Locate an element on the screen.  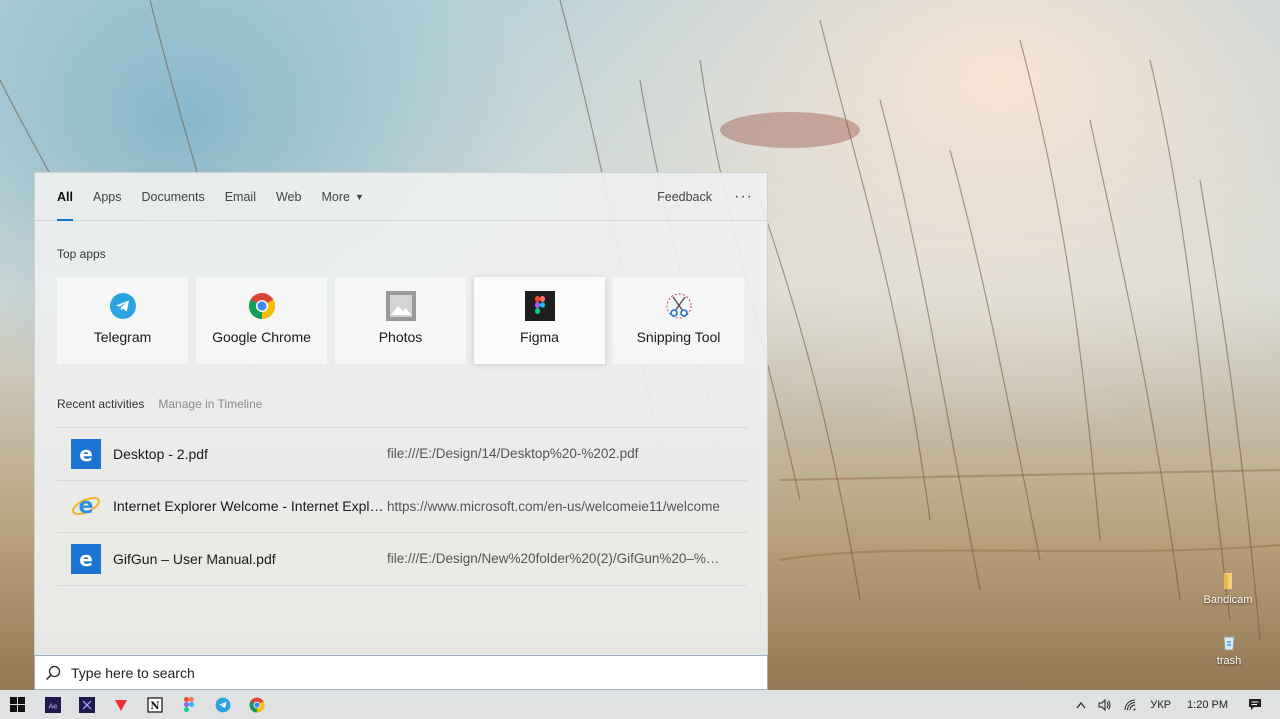
activity-name: GifGun – User Manual.pdf is located at coordinates (194, 558).